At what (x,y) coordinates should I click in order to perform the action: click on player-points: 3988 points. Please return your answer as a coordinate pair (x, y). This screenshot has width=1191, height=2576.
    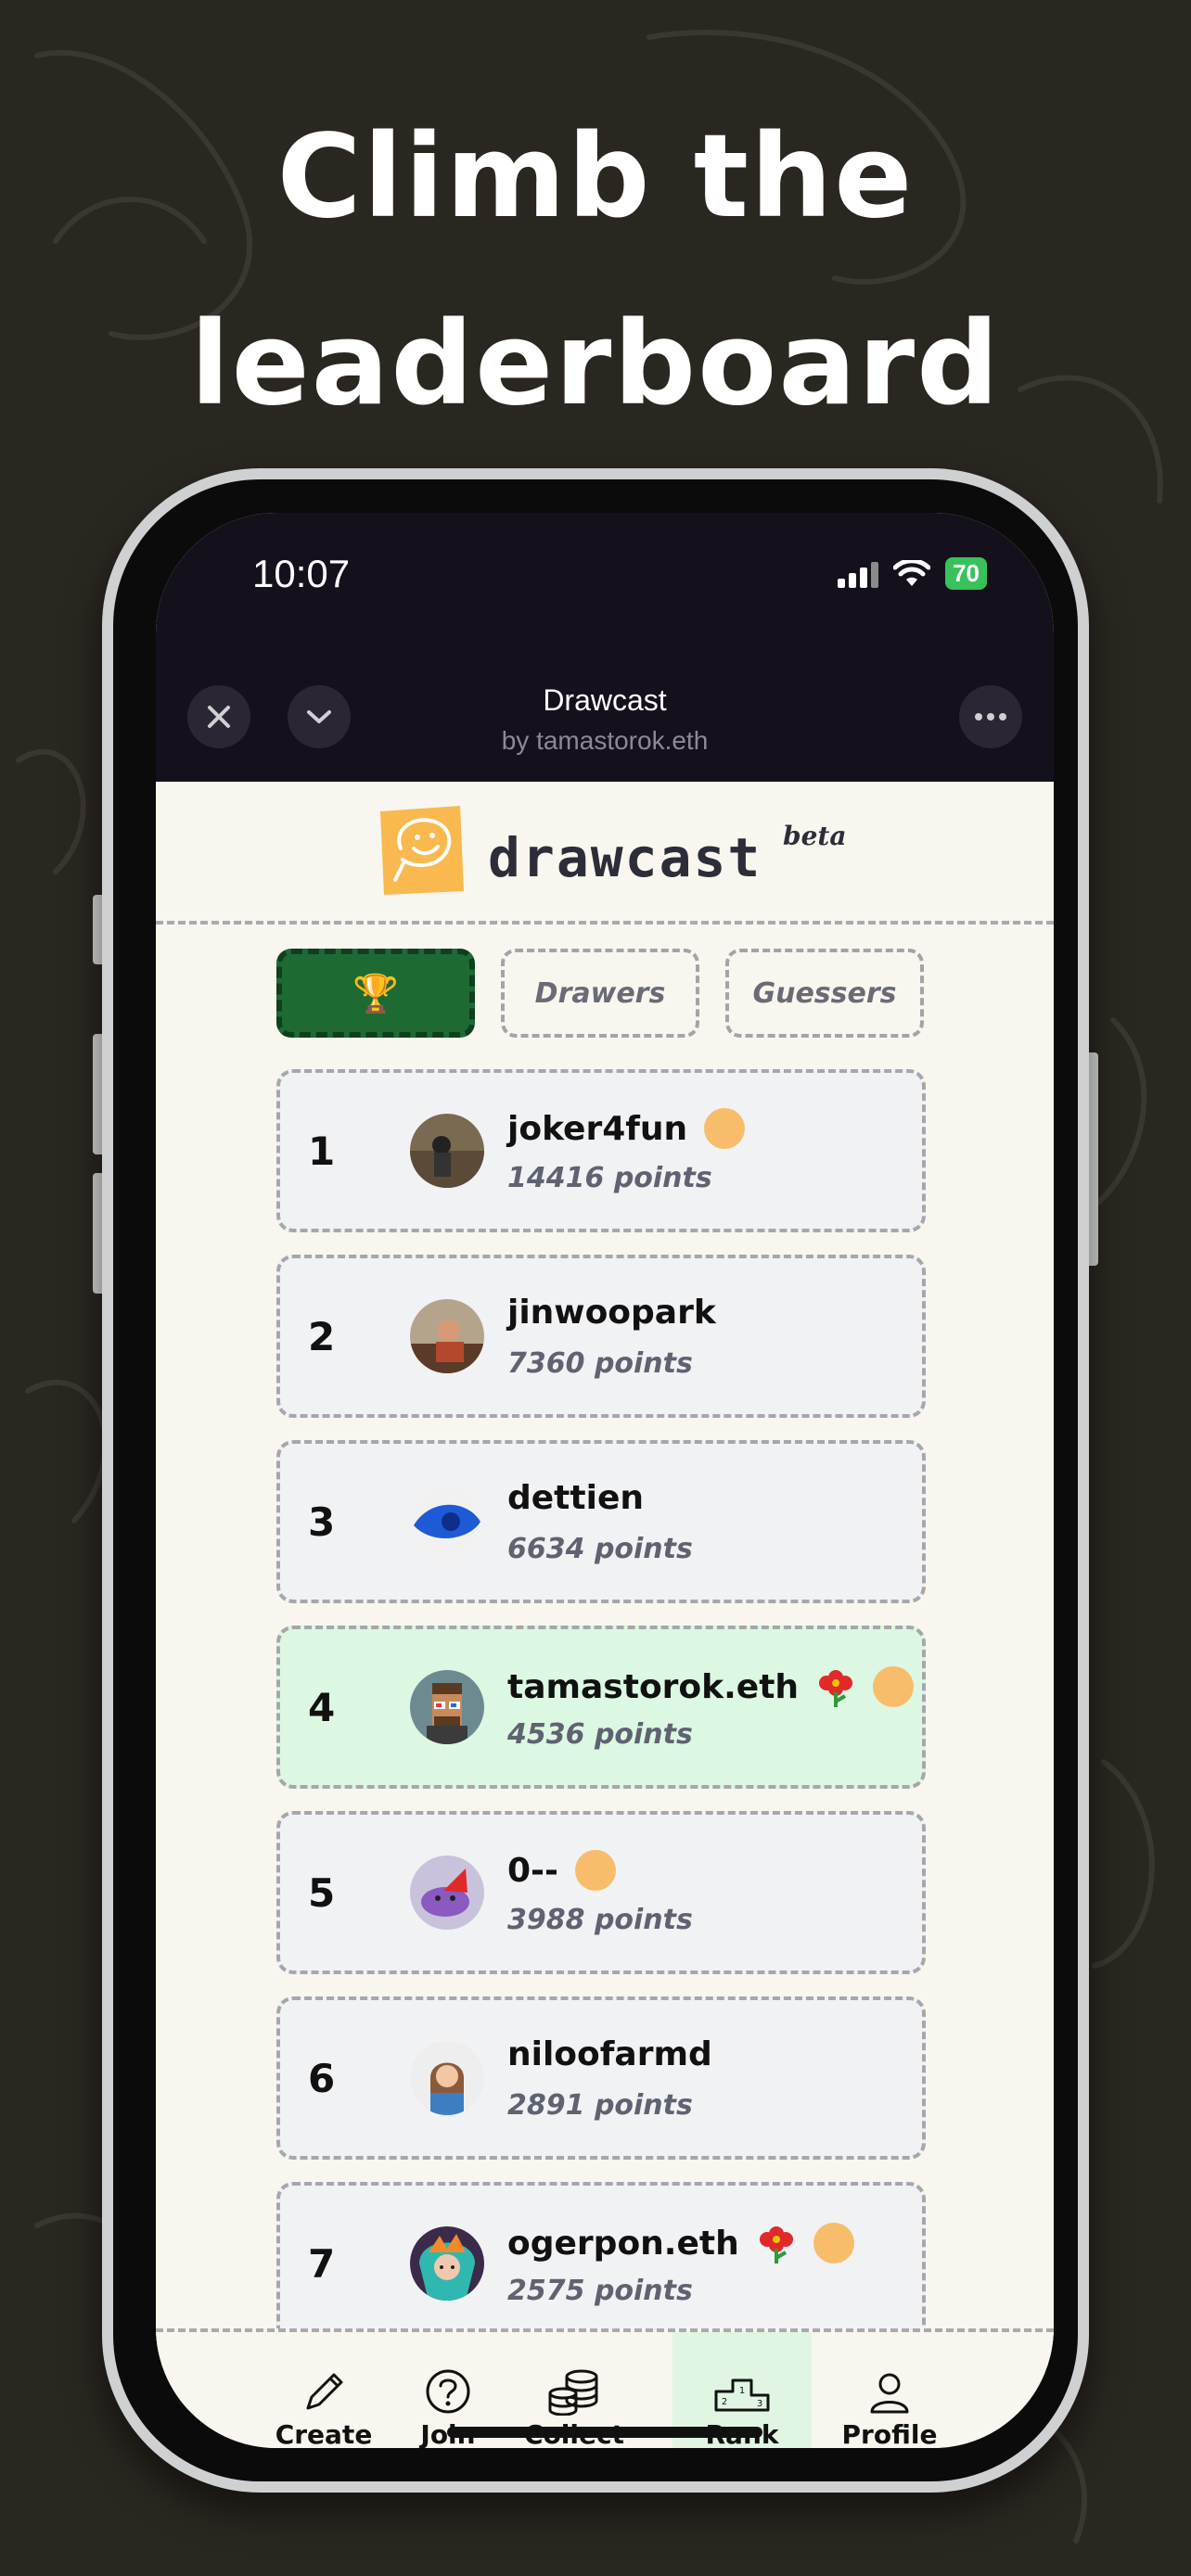
    Looking at the image, I should click on (600, 1920).